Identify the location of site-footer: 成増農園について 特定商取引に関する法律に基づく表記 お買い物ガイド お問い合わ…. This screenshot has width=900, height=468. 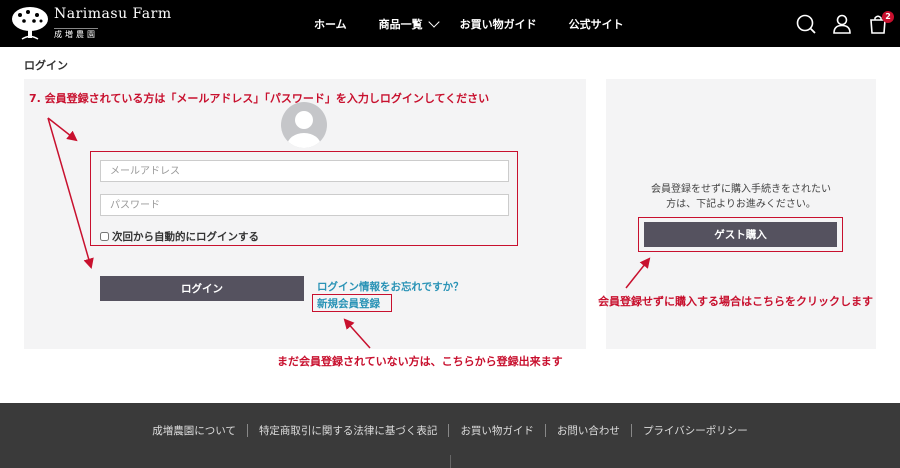
(450, 435).